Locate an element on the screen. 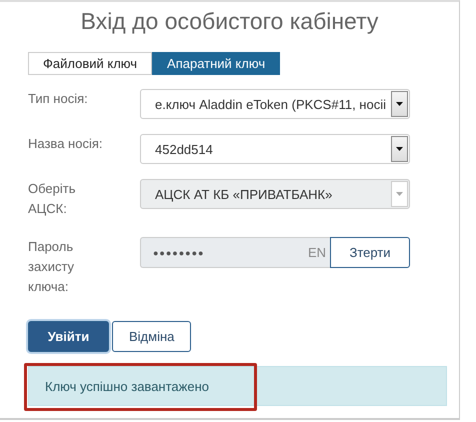 Image resolution: width=476 pixels, height=422 pixels. field-label: Тип носія: is located at coordinates (58, 99).